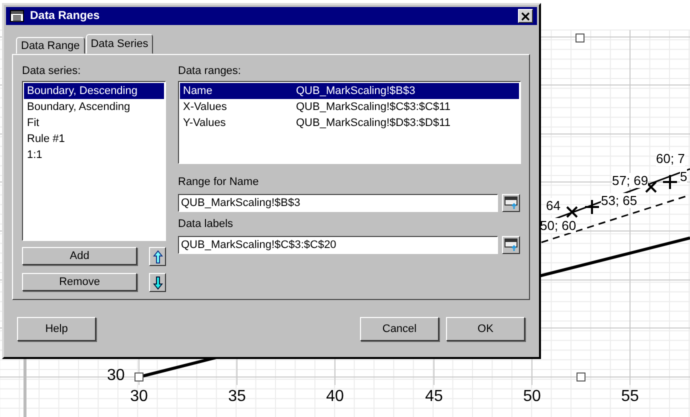  Describe the element at coordinates (94, 106) in the screenshot. I see `series-item: Boundary, Ascending` at that location.